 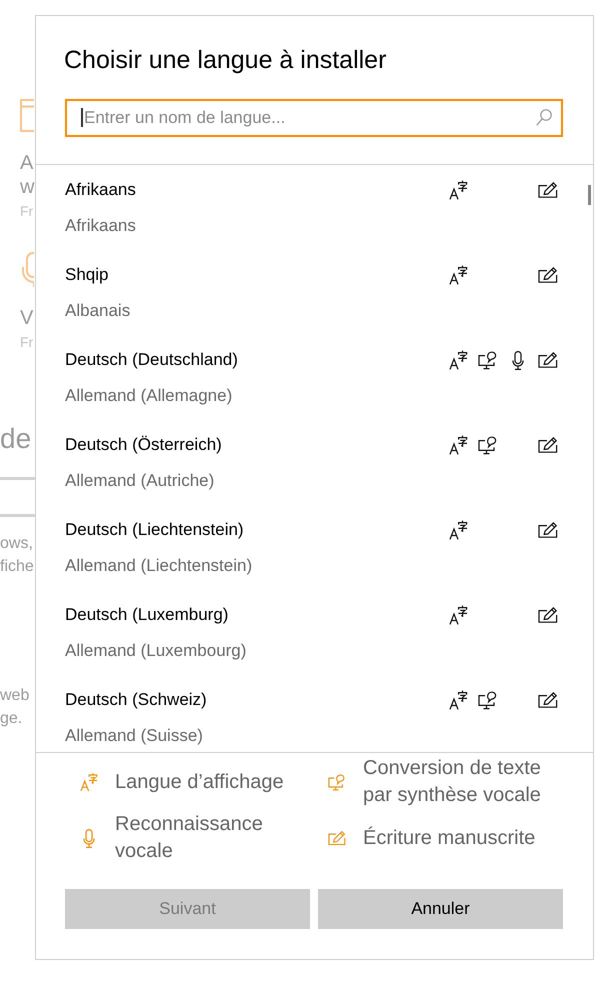 I want to click on legend-label: Langue d’affichage, so click(x=199, y=782).